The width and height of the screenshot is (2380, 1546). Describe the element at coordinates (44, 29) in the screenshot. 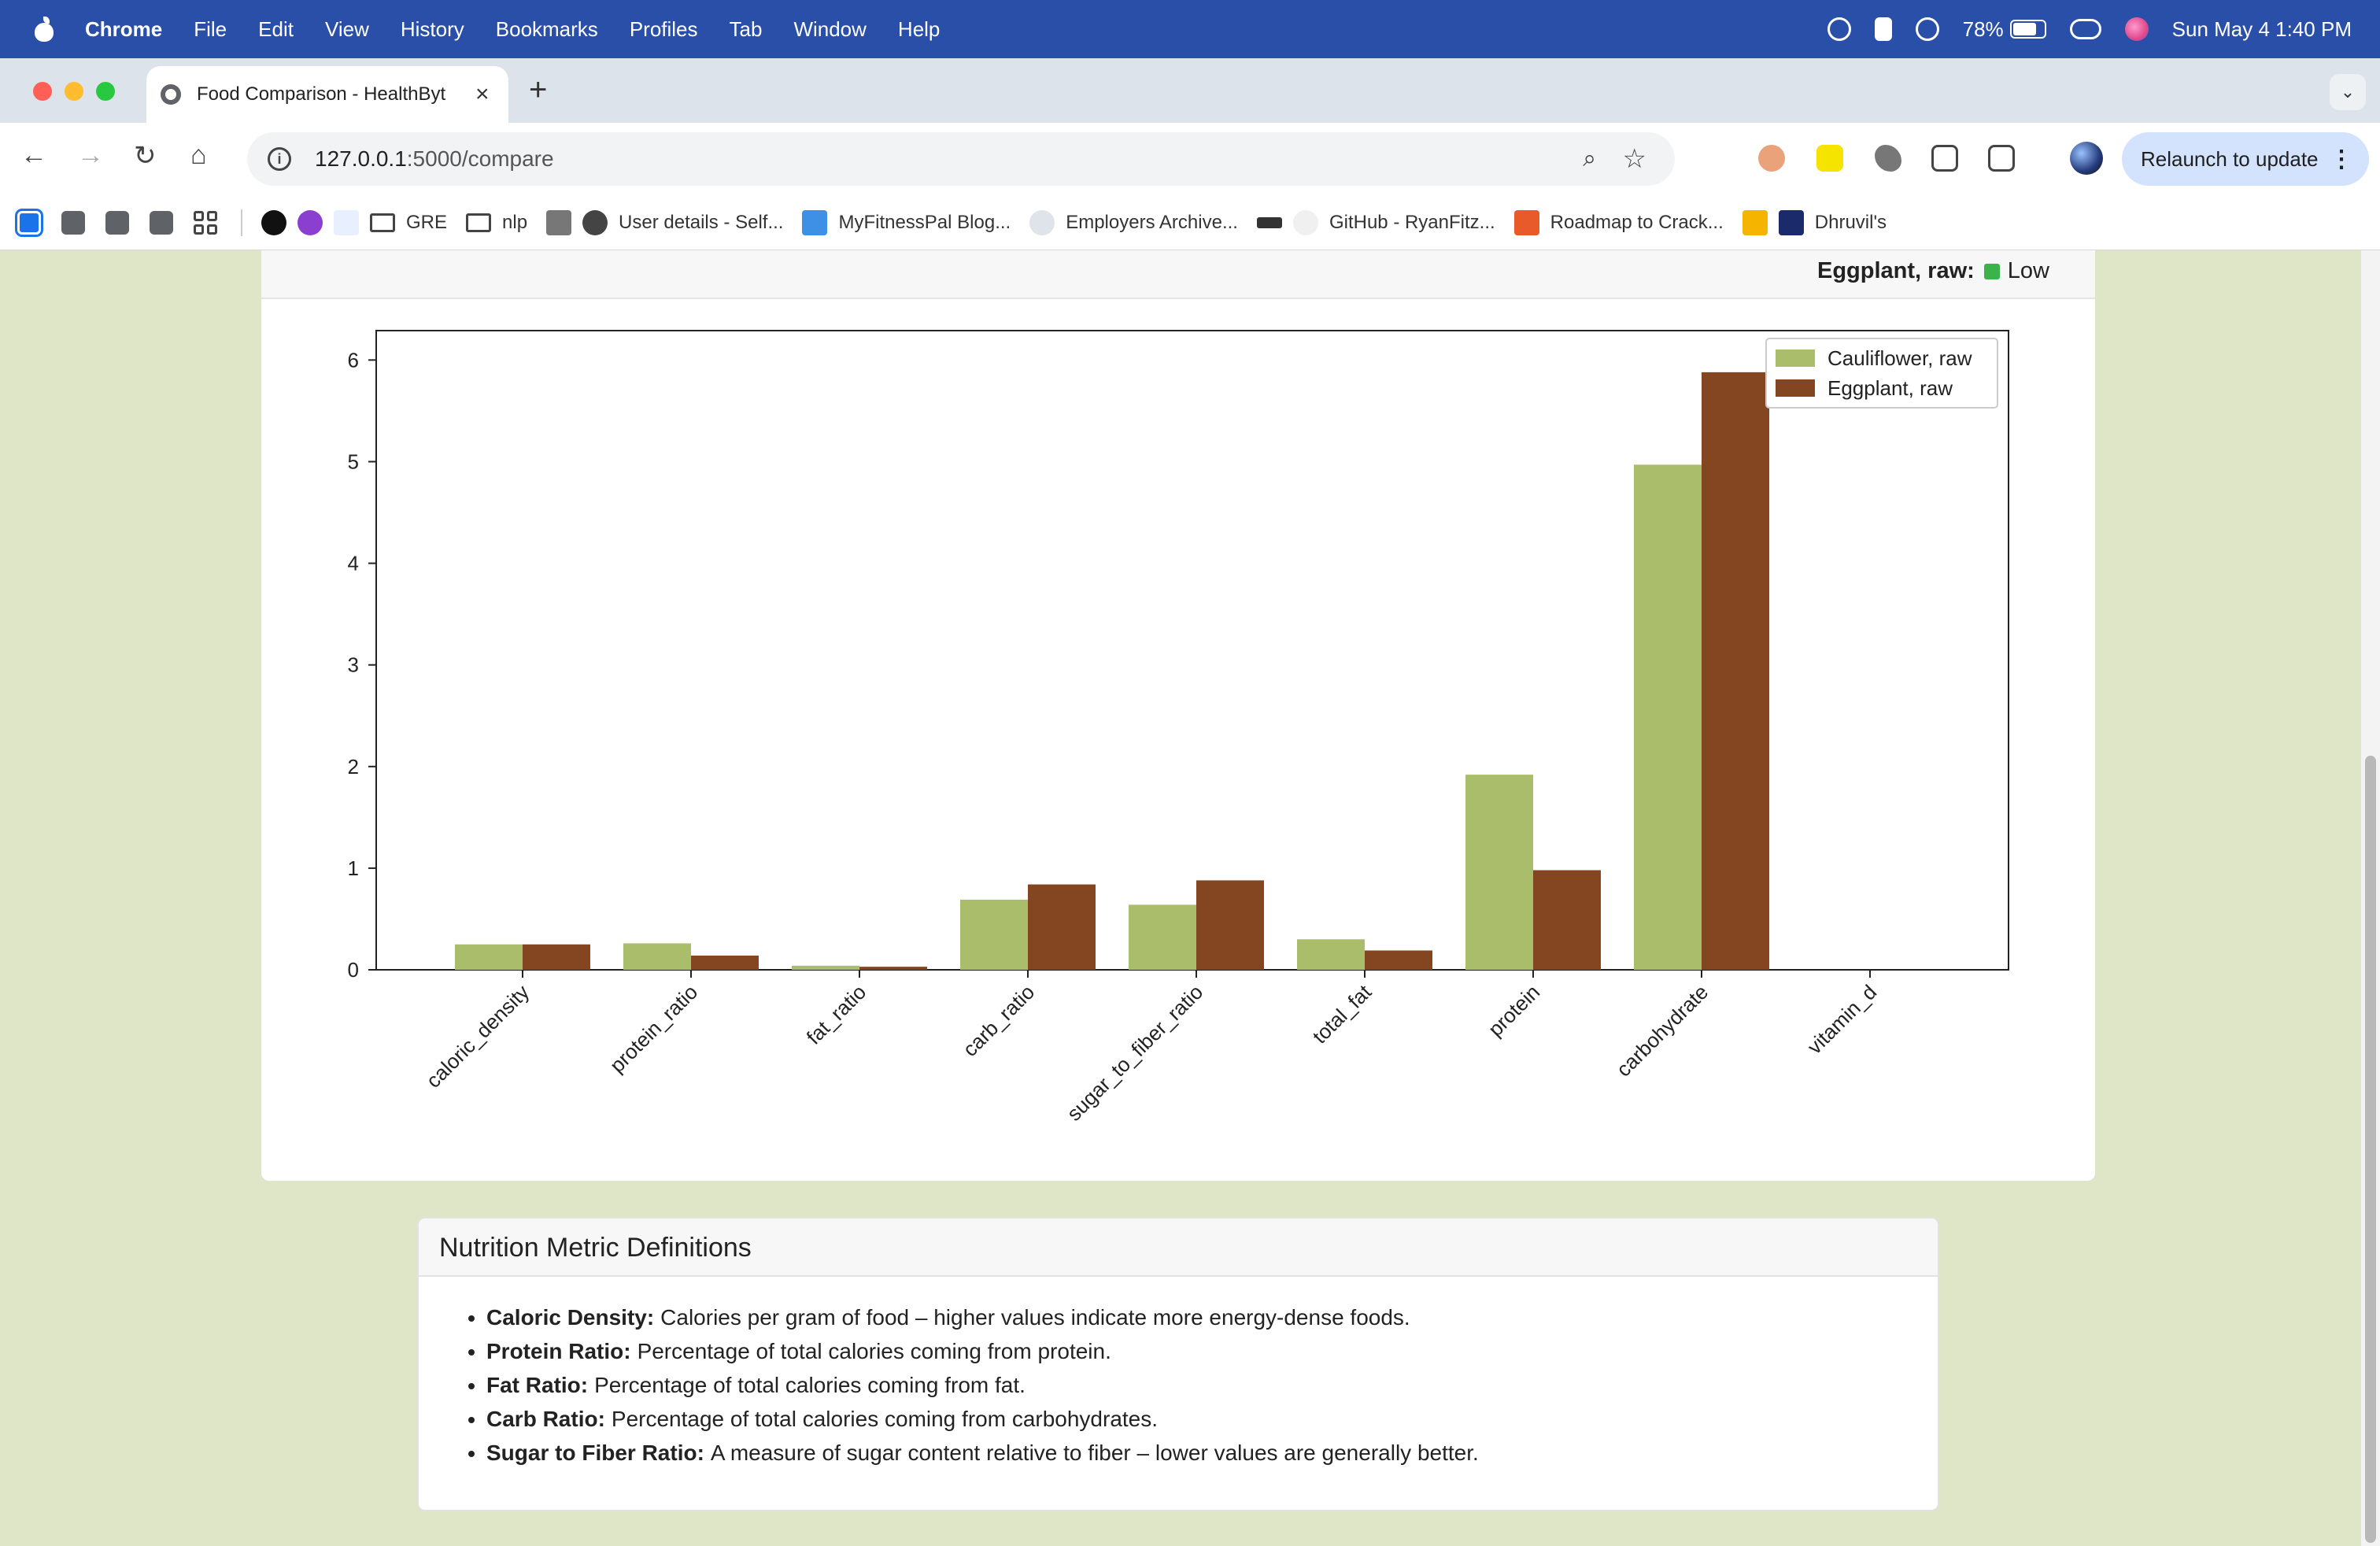

I see `apple-menu-icon` at that location.